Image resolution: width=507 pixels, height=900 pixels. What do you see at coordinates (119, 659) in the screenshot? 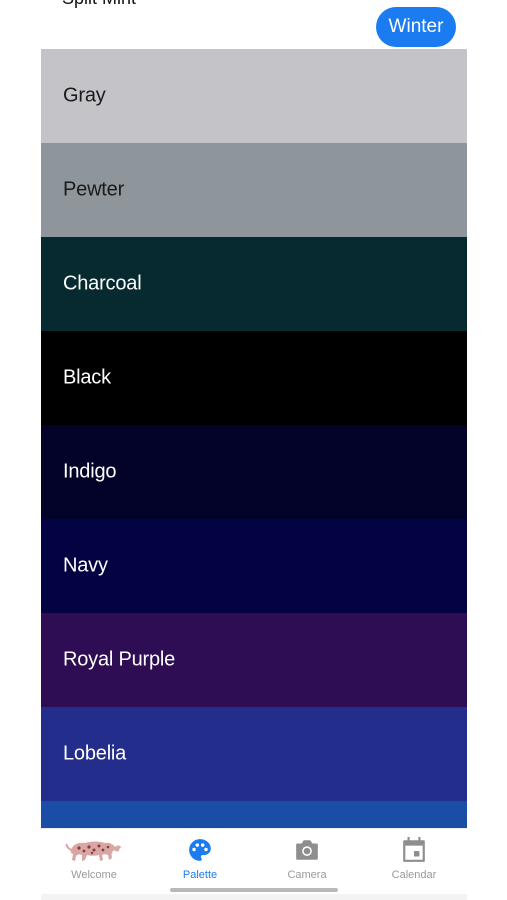
I see `swatch-label: Royal Purple` at bounding box center [119, 659].